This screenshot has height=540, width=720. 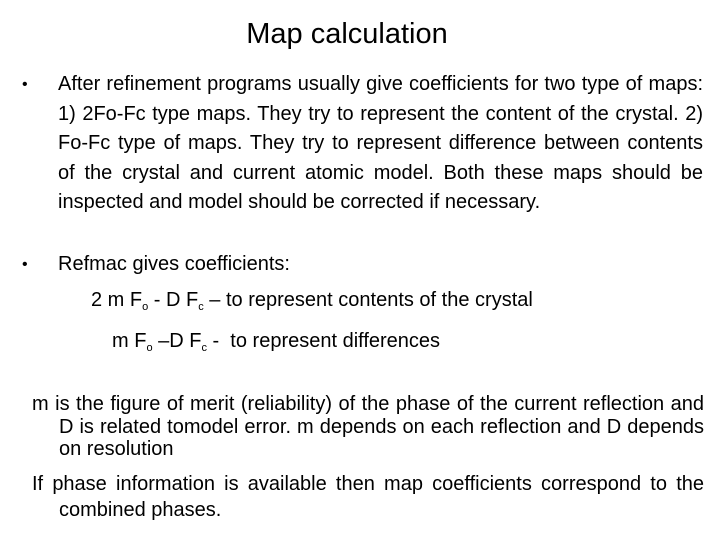 I want to click on formula-description: – to represent contents of the crystal, so click(x=368, y=300).